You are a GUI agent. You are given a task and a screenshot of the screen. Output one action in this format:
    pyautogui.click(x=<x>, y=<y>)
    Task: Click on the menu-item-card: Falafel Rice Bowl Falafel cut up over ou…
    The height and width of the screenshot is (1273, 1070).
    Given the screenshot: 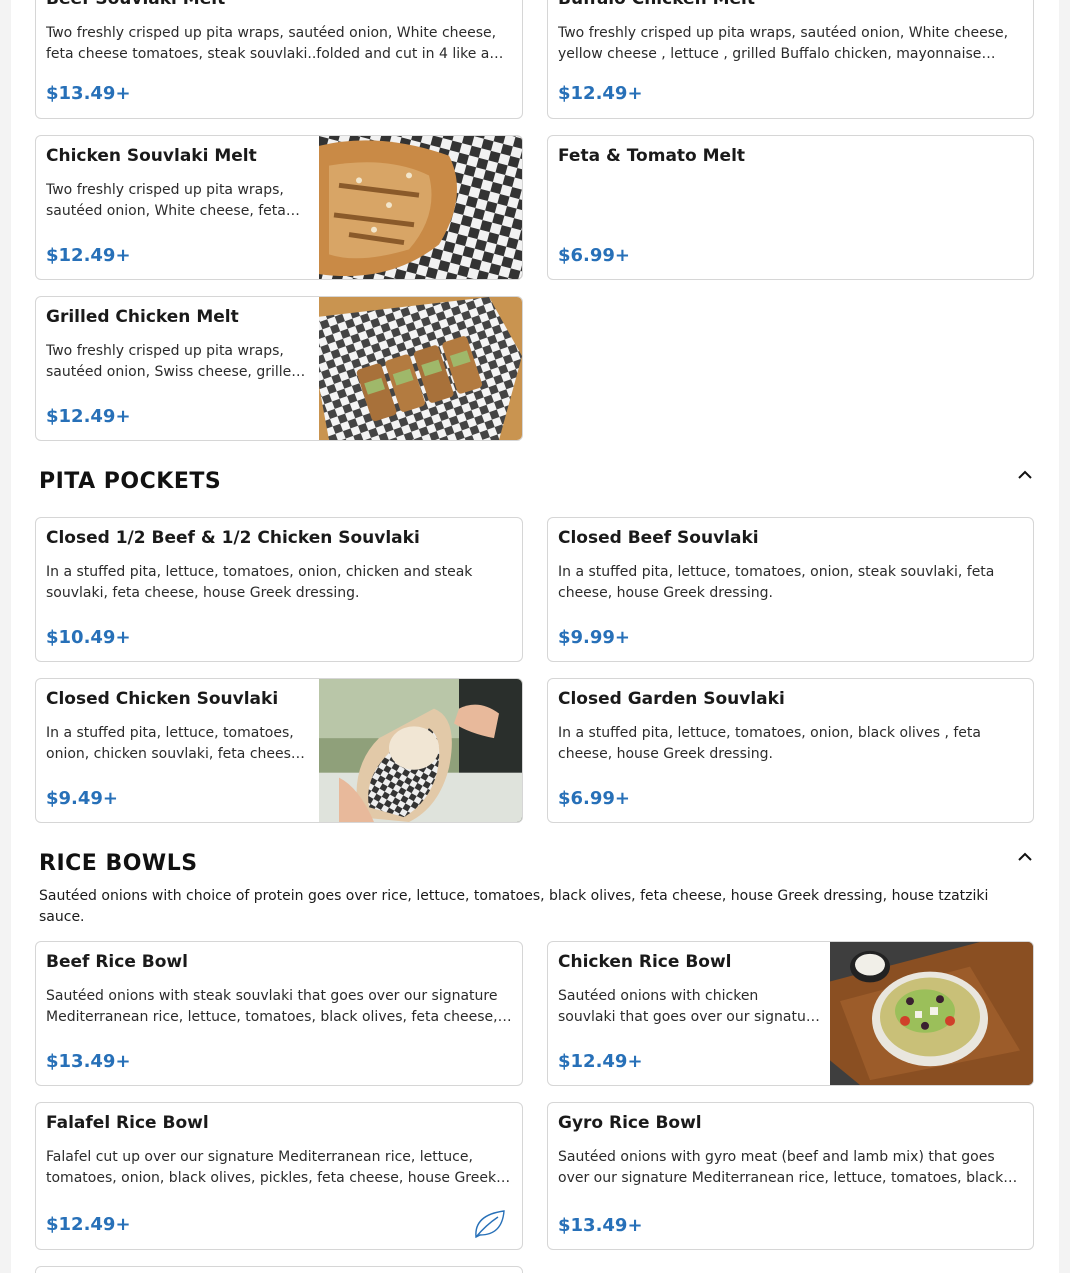 What is the action you would take?
    pyautogui.click(x=279, y=1176)
    